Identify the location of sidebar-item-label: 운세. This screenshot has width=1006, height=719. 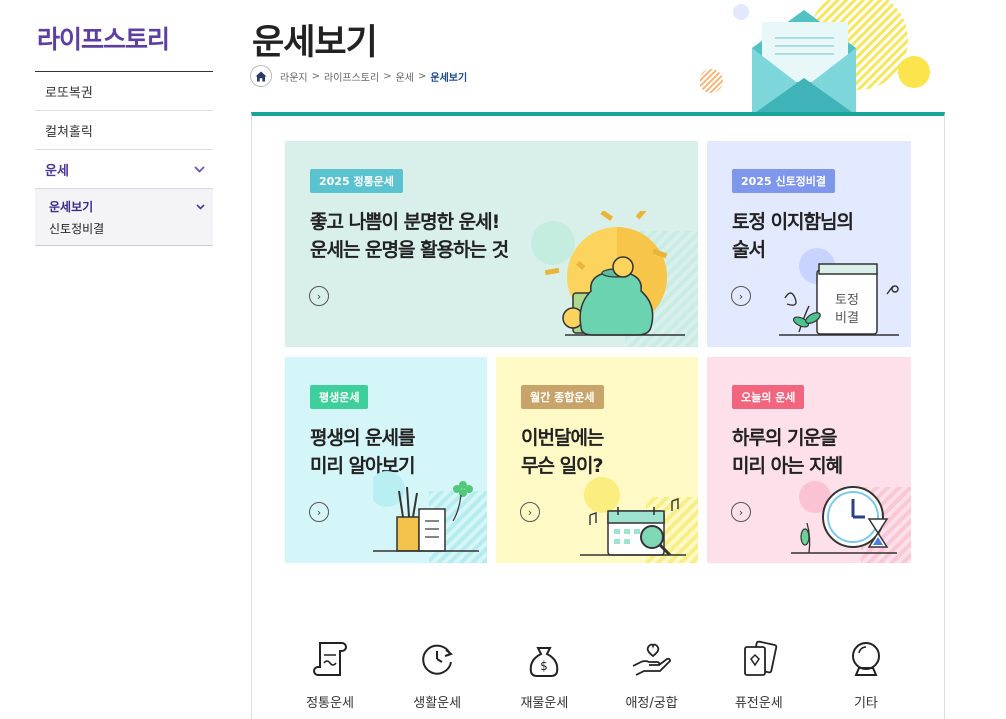
(57, 171).